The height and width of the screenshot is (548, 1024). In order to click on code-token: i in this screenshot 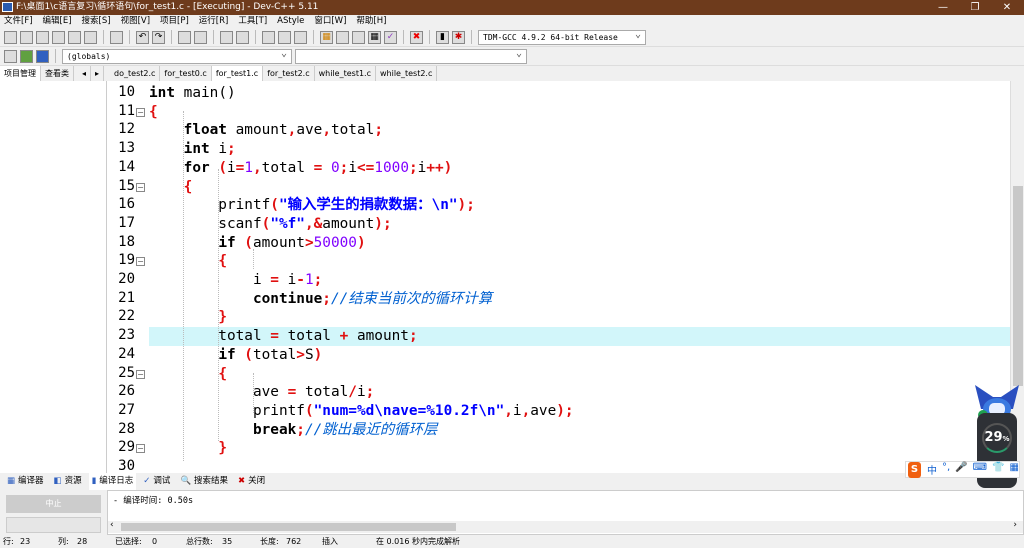, I will do `click(231, 167)`.